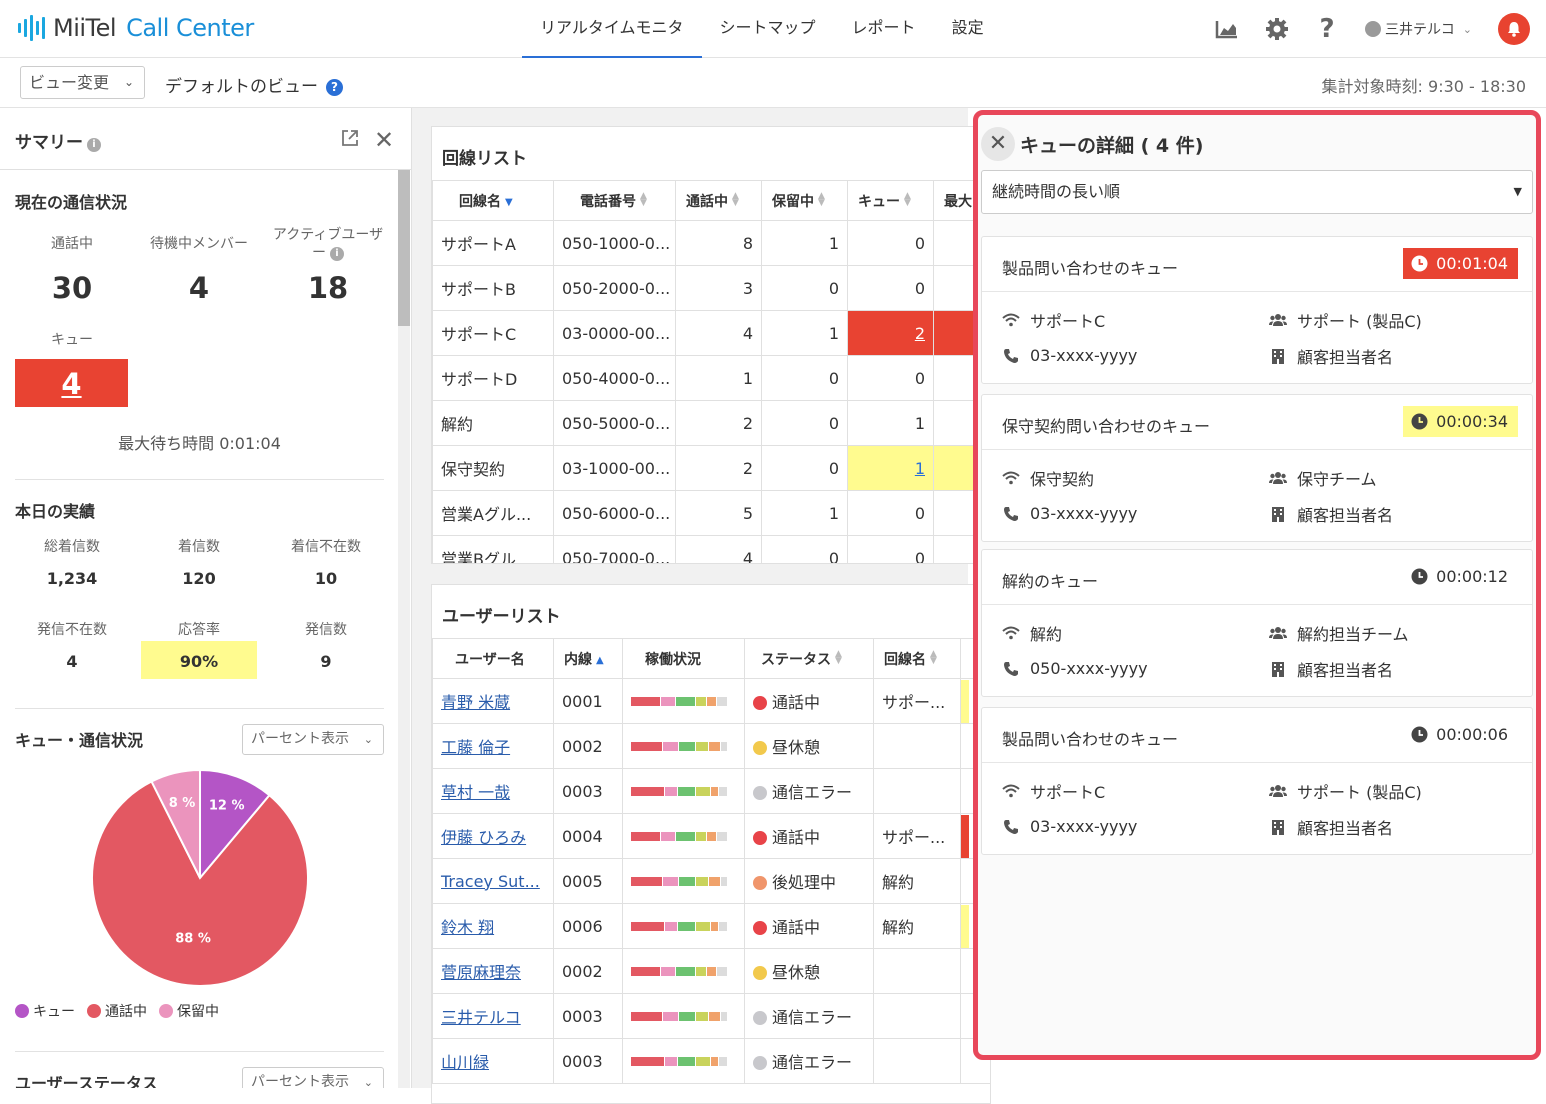  Describe the element at coordinates (199, 547) in the screenshot. I see `incoming-label: 着信数` at that location.